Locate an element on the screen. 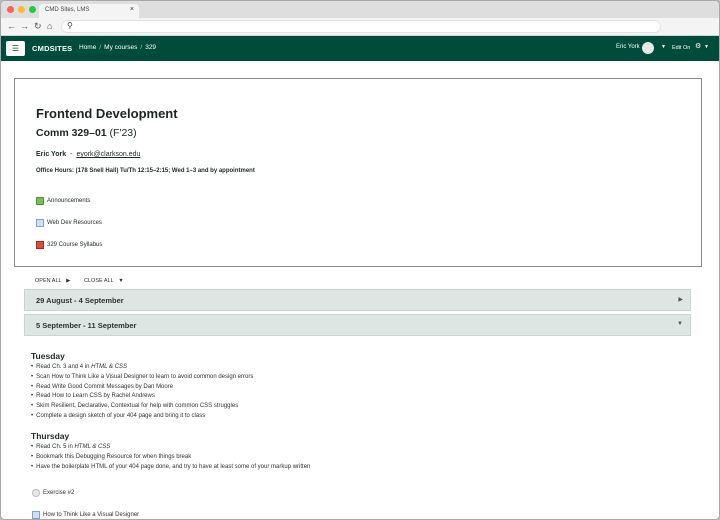 The image size is (720, 520). task-link: Debugging Resource is located at coordinates (104, 457).